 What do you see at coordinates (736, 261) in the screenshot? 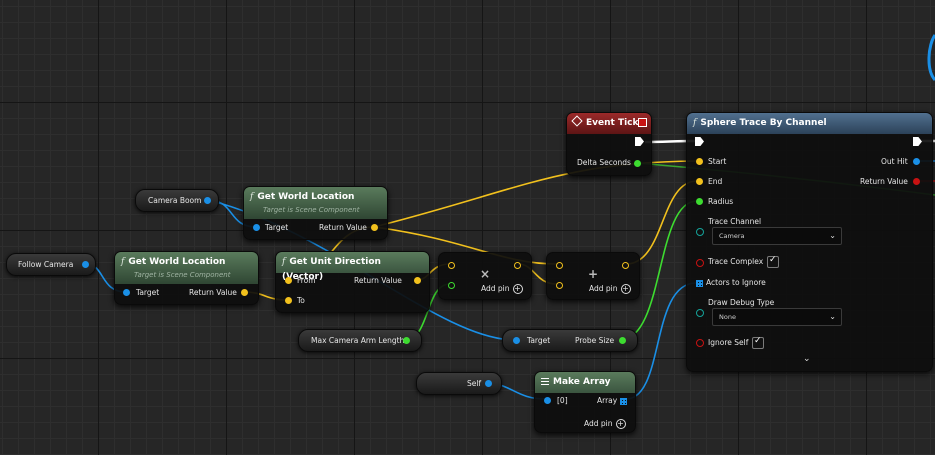
I see `trace-complex-label: Trace Complex` at bounding box center [736, 261].